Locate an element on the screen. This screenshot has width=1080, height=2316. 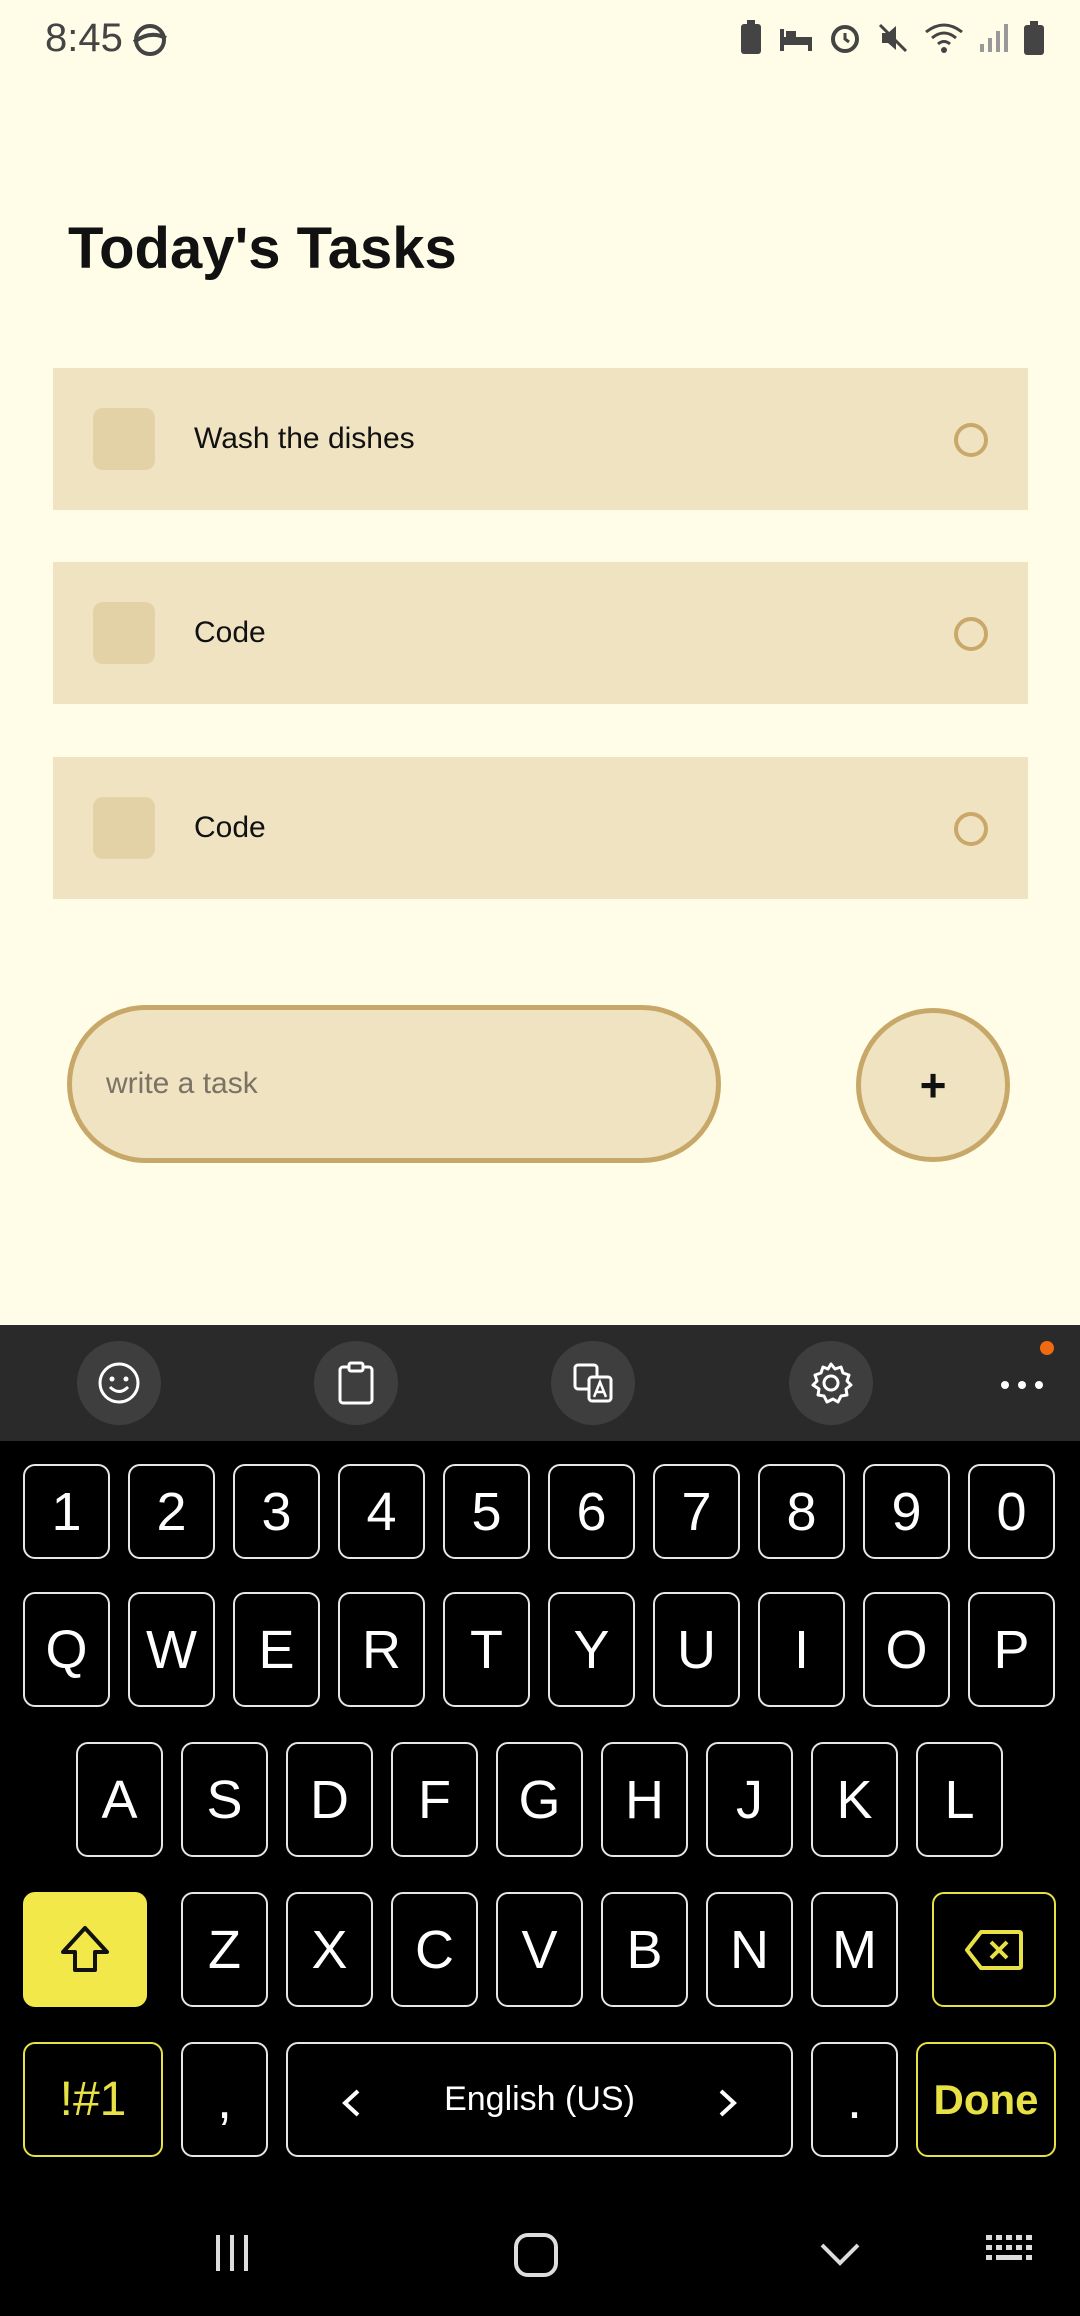
vpn-globe-icon is located at coordinates (150, 42).